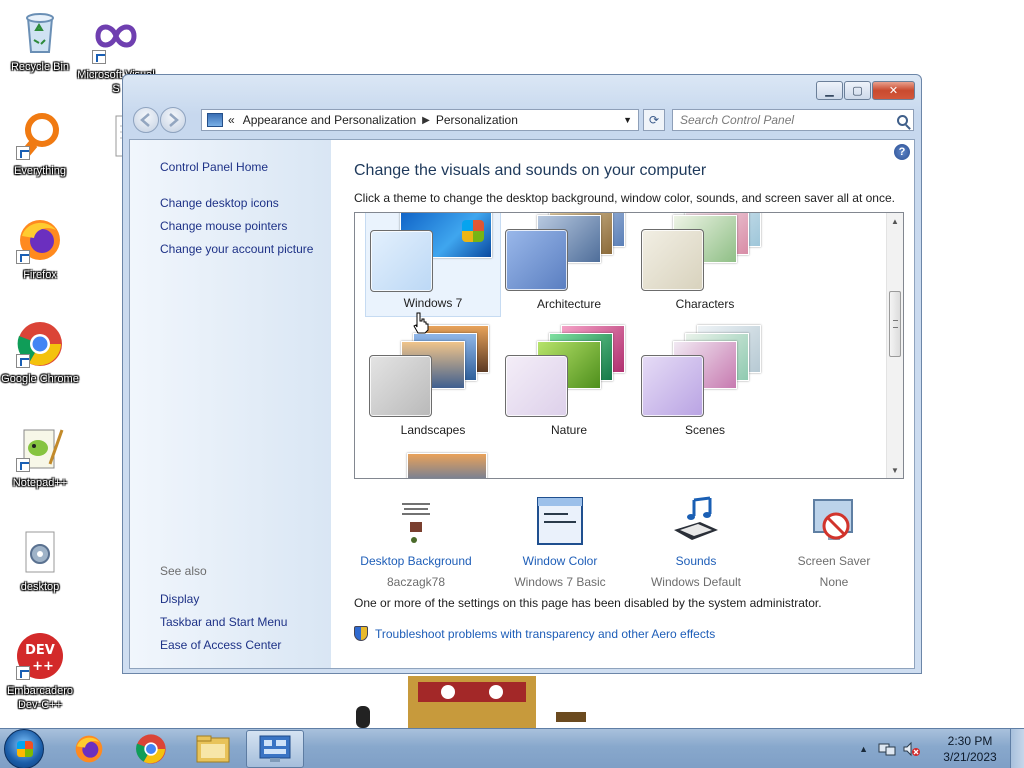 This screenshot has height=768, width=1024. What do you see at coordinates (560, 542) in the screenshot?
I see `window-color-option: Window Color Windows 7 Basic` at bounding box center [560, 542].